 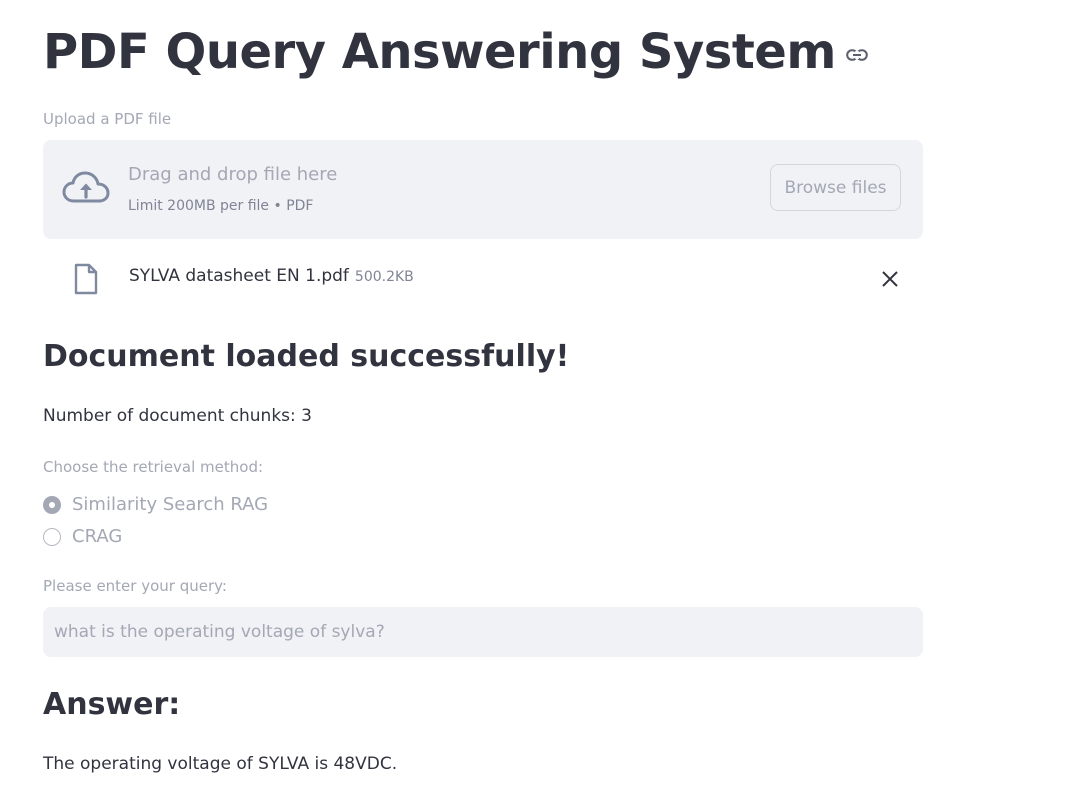 I want to click on radio-crag: CRAG, so click(x=82, y=536).